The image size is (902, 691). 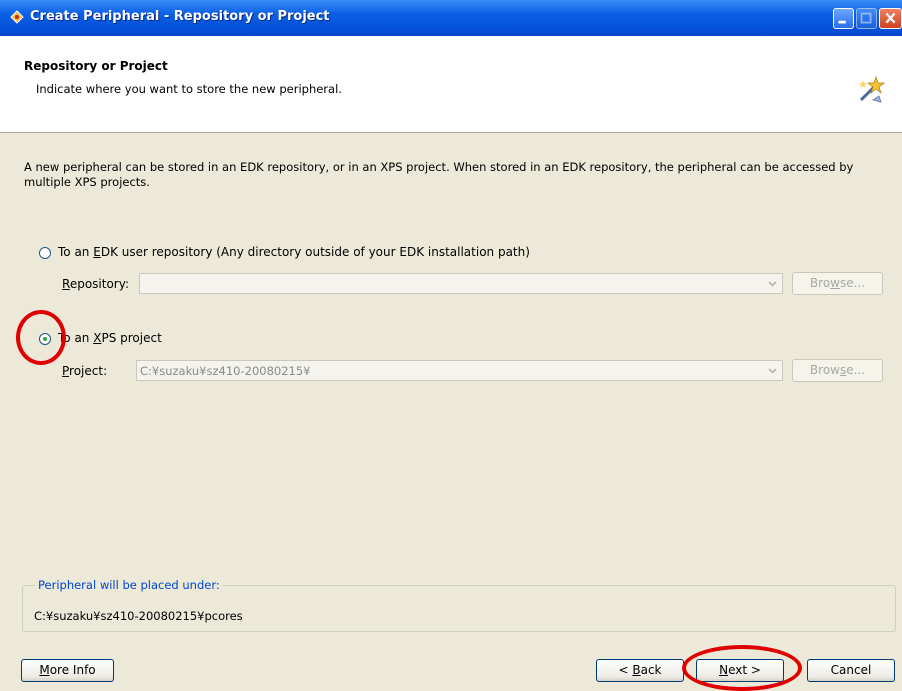 What do you see at coordinates (640, 670) in the screenshot?
I see `back-button: < Back` at bounding box center [640, 670].